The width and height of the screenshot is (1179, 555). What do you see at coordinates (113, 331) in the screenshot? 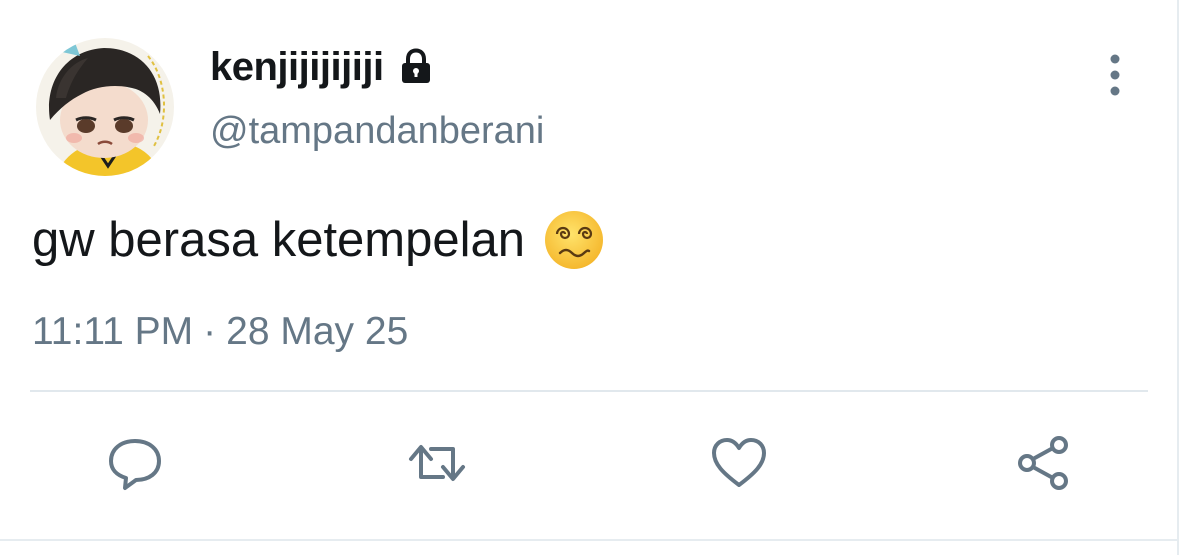
I see `tweet-time: 11:11 PM` at bounding box center [113, 331].